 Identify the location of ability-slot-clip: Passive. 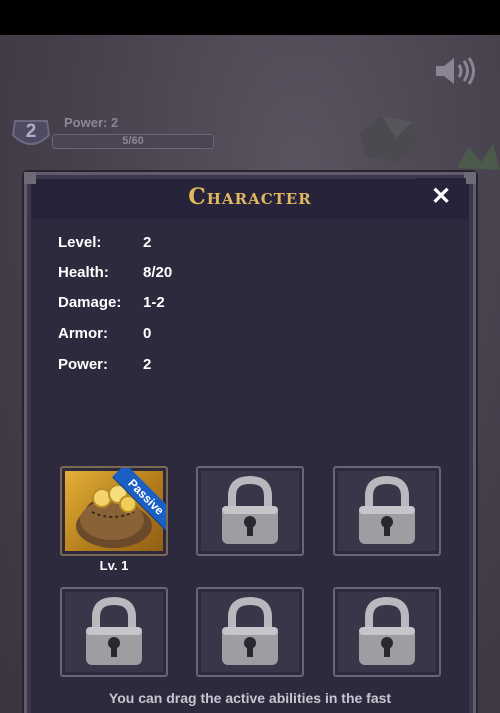
(114, 511).